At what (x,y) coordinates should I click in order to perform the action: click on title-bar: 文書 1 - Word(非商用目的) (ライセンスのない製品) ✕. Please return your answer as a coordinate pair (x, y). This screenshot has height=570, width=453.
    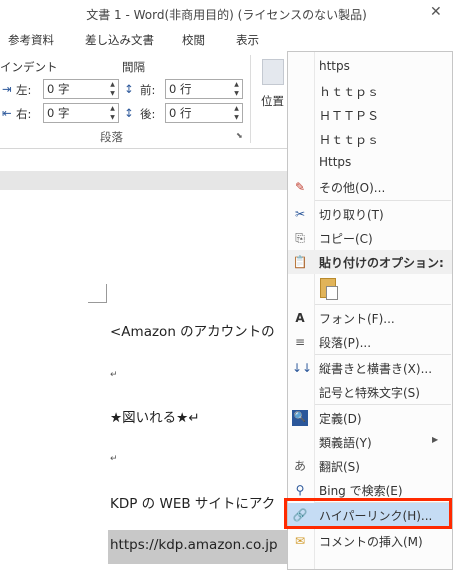
    Looking at the image, I should click on (226, 13).